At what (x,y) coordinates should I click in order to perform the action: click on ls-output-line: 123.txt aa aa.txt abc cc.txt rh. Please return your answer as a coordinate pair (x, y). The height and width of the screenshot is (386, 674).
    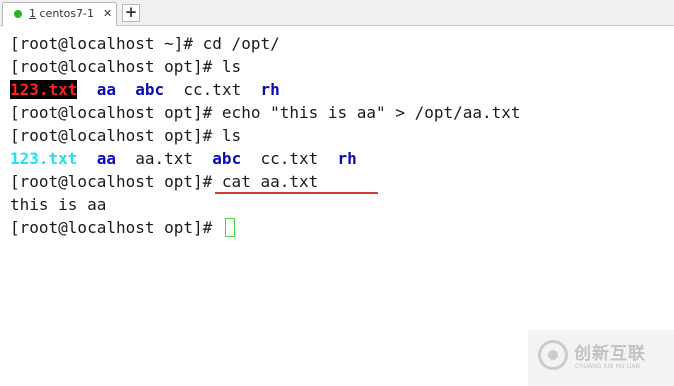
    Looking at the image, I should click on (183, 158).